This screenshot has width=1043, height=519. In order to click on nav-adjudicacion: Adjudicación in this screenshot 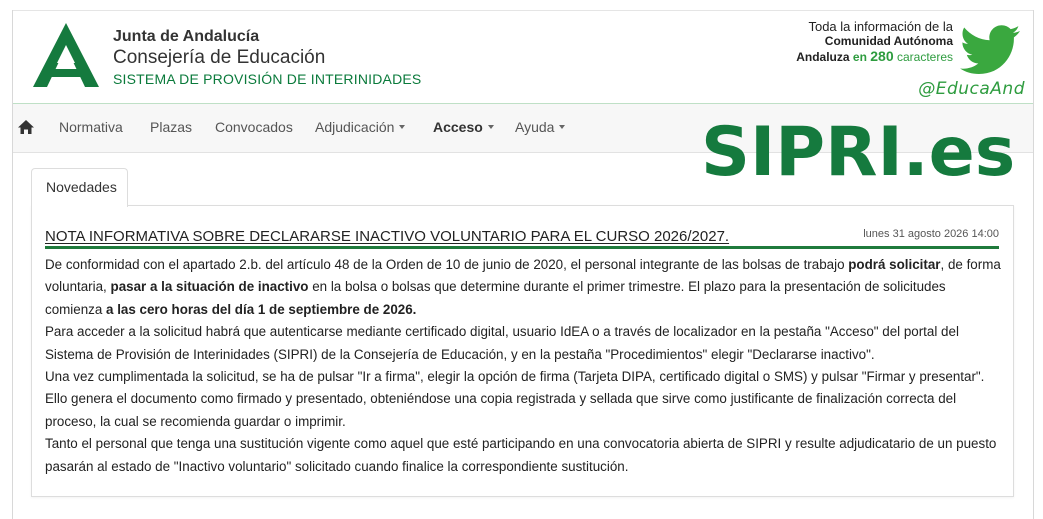, I will do `click(360, 127)`.